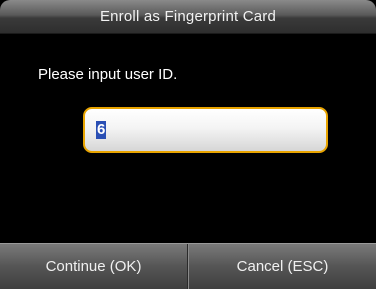 This screenshot has width=376, height=289. I want to click on user-id-input: 6, so click(205, 130).